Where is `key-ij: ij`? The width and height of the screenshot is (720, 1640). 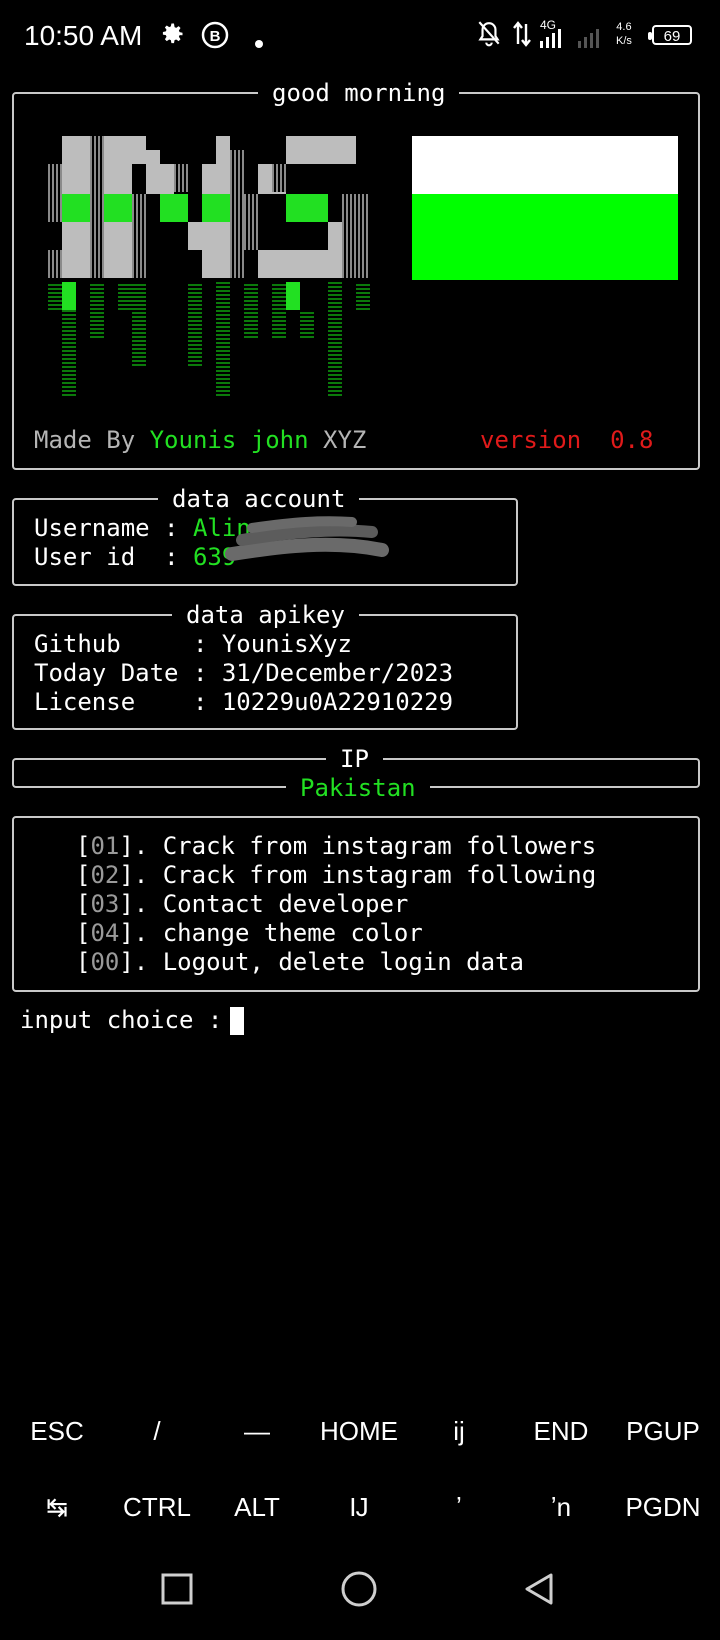
key-ij: ij is located at coordinates (459, 1431).